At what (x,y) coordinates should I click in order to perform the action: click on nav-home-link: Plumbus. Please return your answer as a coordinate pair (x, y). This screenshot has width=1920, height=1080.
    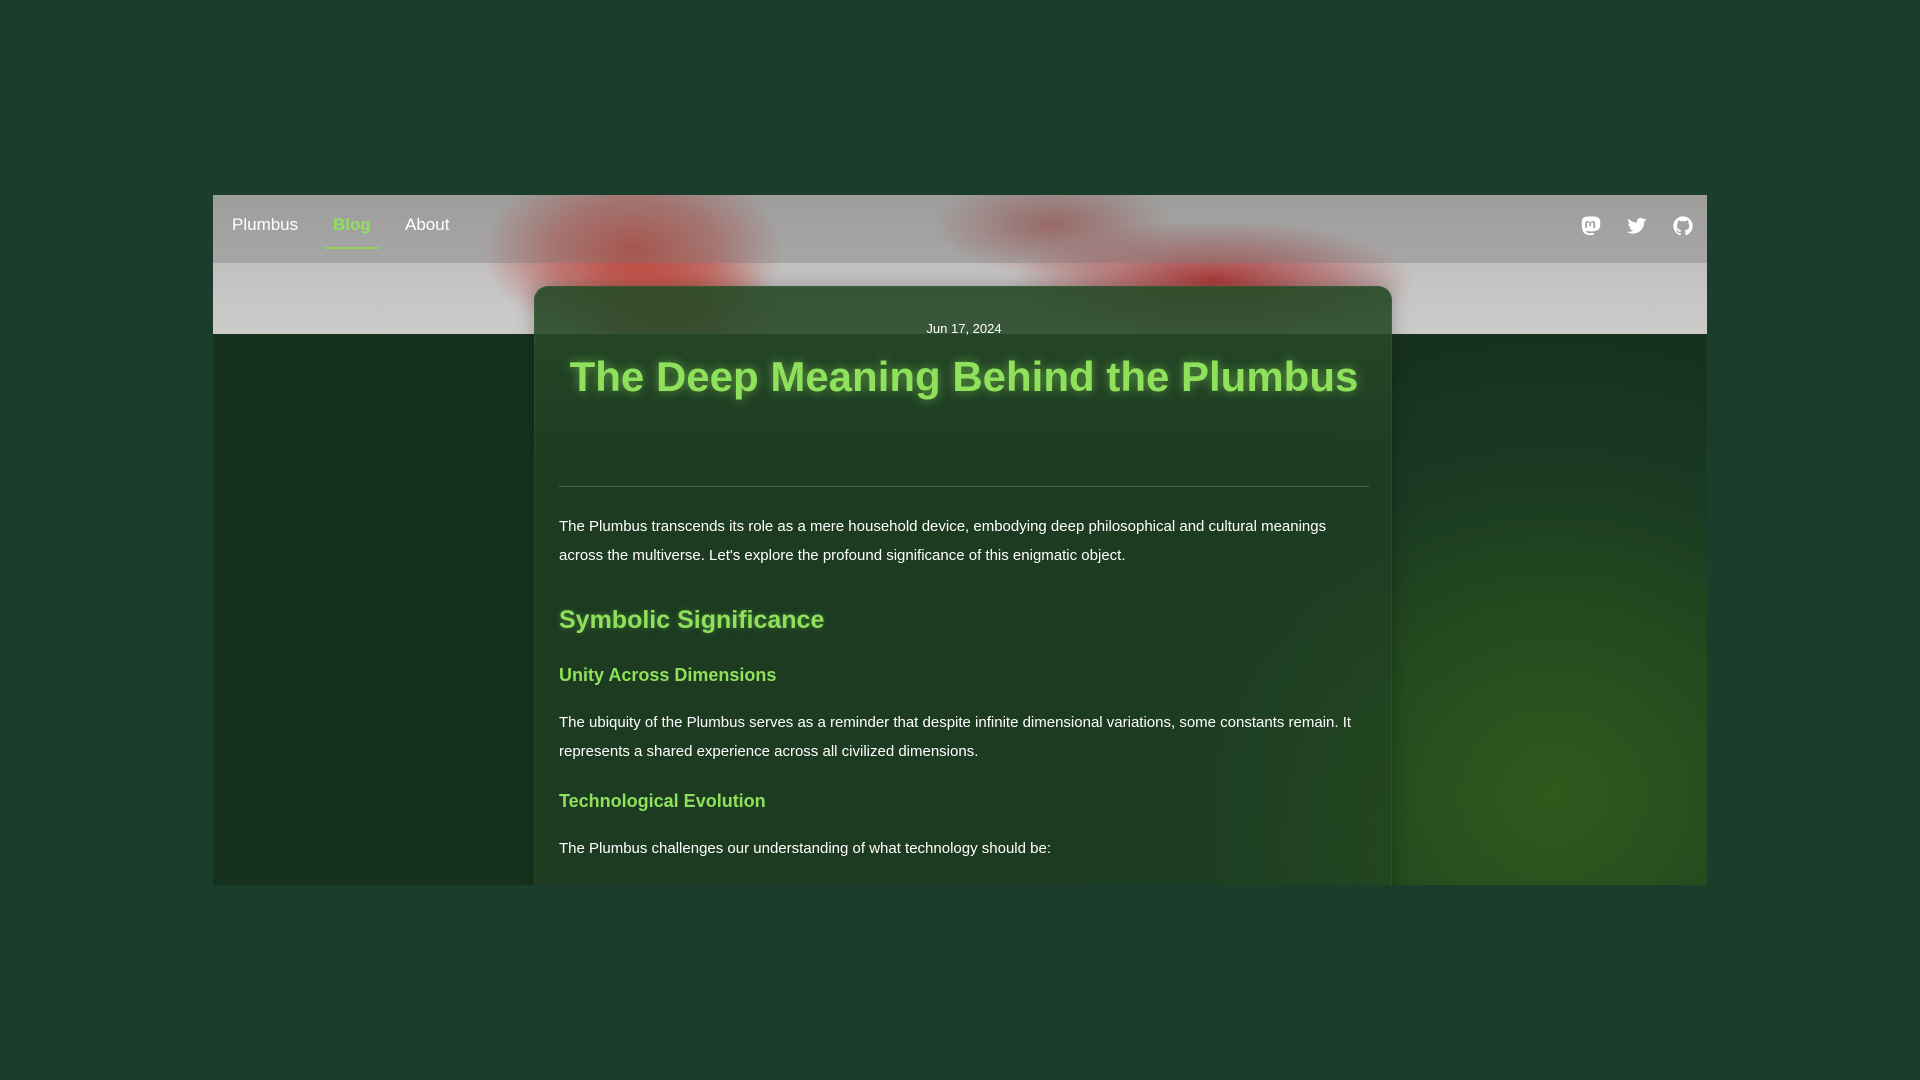
    Looking at the image, I should click on (265, 231).